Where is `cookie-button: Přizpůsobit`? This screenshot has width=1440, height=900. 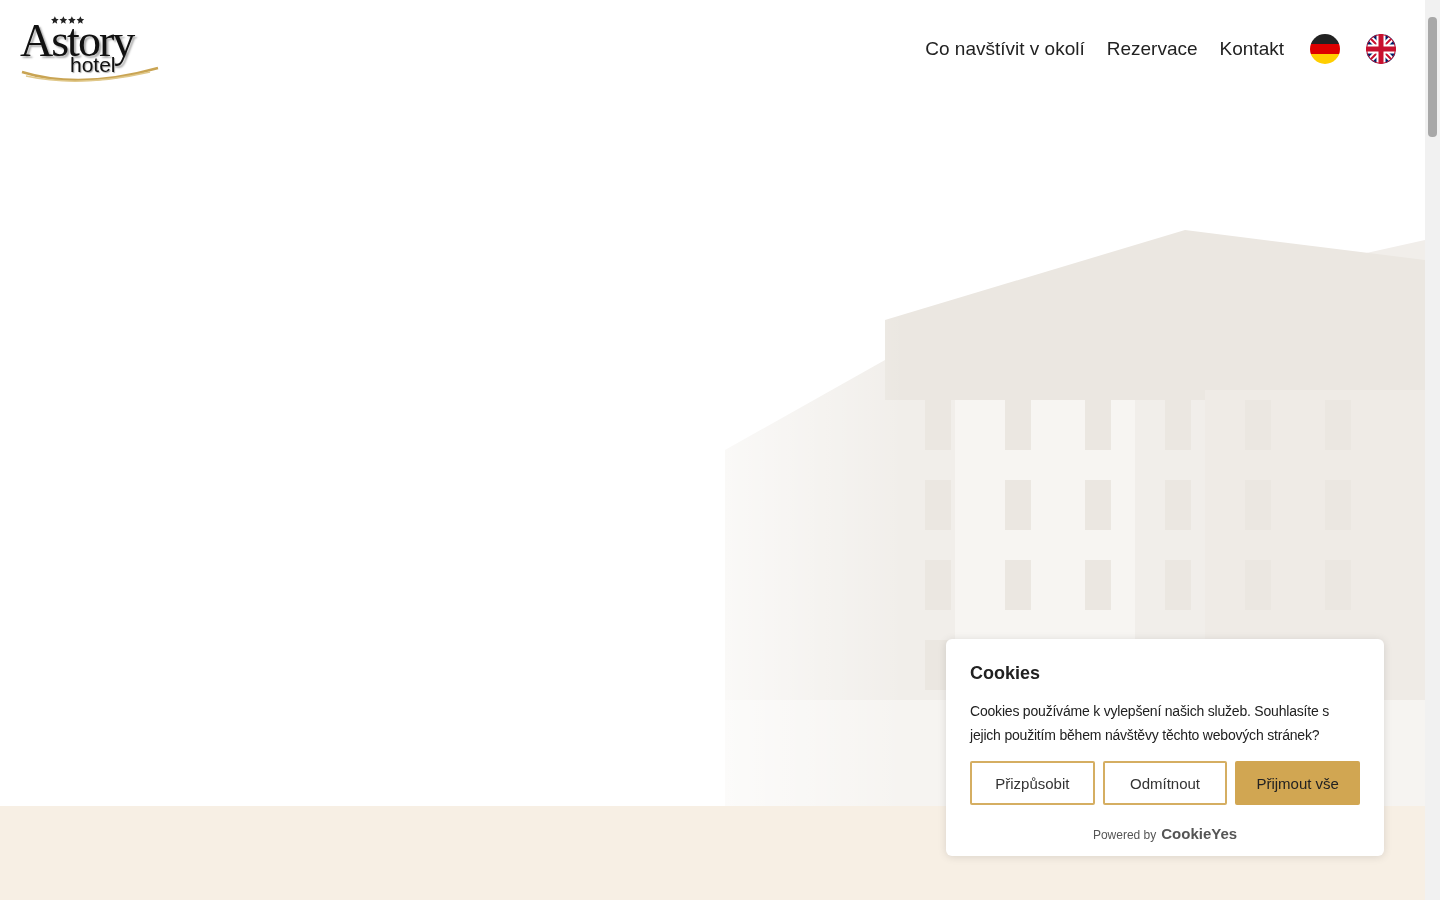
cookie-button: Přizpůsobit is located at coordinates (1032, 783).